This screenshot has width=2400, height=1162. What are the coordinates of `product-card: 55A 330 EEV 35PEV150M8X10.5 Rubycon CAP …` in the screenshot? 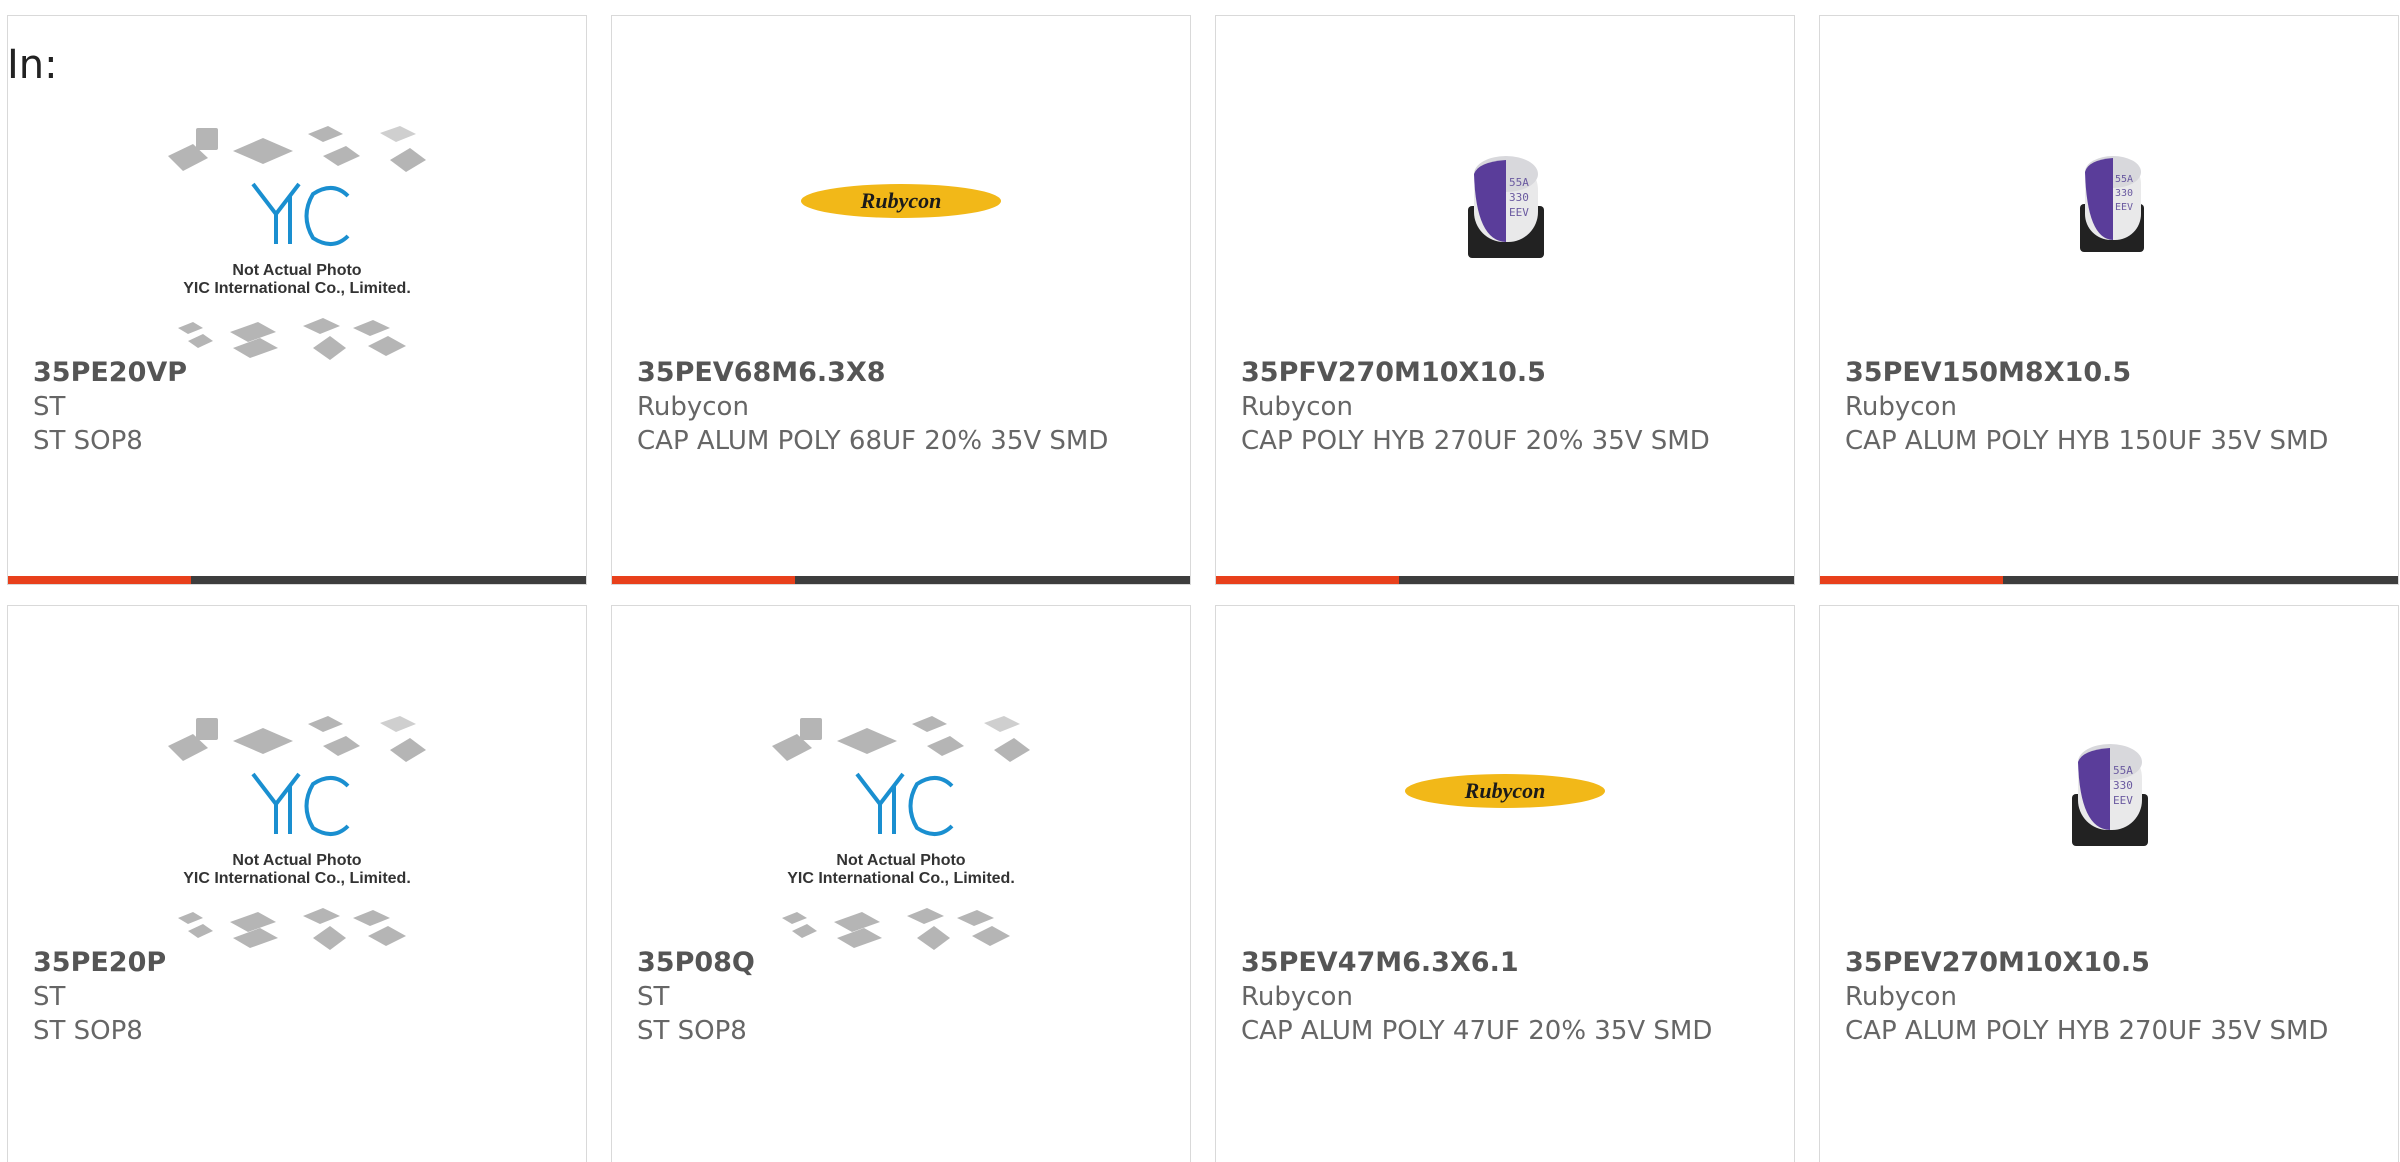 It's located at (2109, 300).